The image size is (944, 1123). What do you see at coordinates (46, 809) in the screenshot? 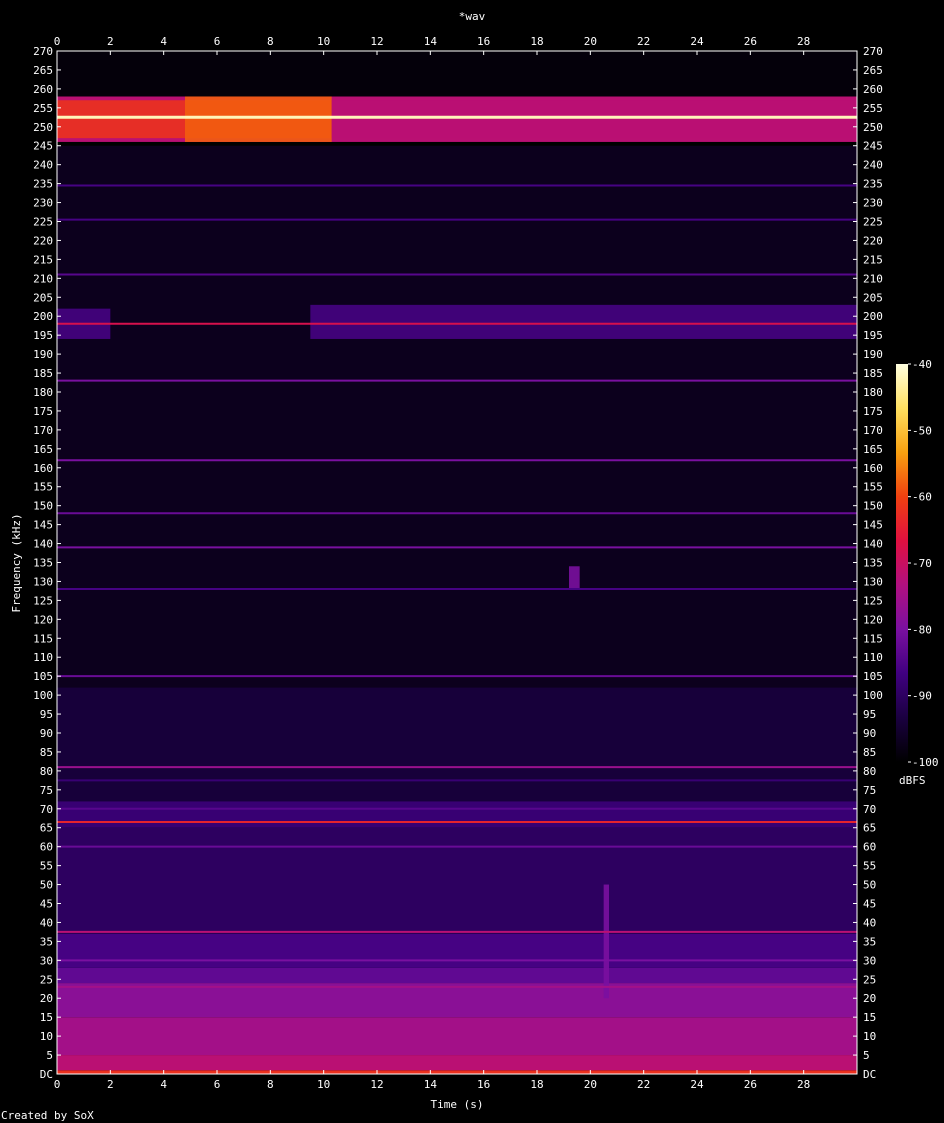
I see `y-tick-label-left: 70` at bounding box center [46, 809].